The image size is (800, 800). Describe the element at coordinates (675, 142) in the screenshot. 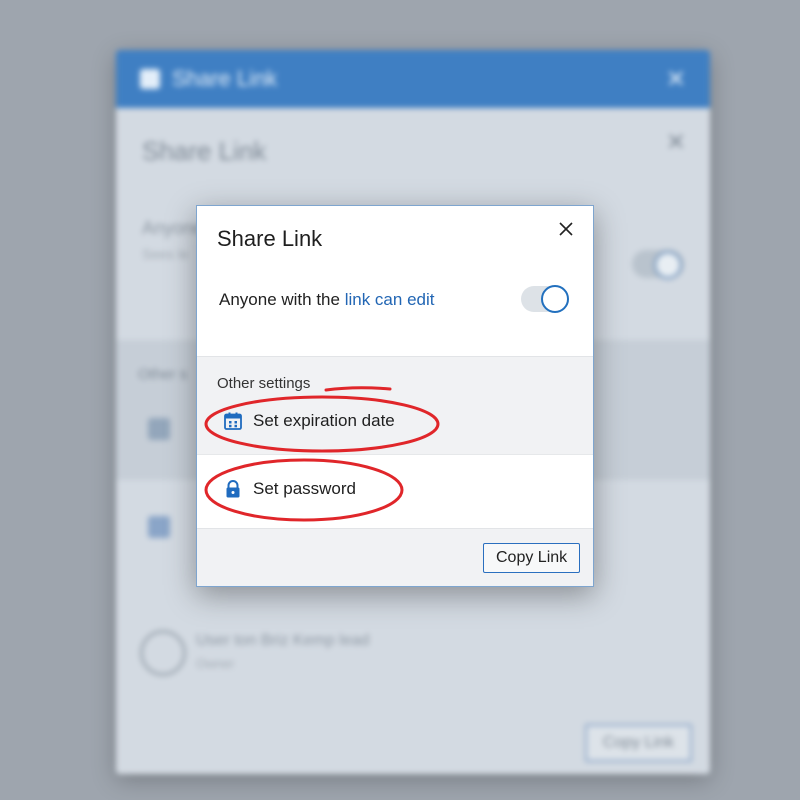

I see `background-dialog-close-icon: ✕` at that location.